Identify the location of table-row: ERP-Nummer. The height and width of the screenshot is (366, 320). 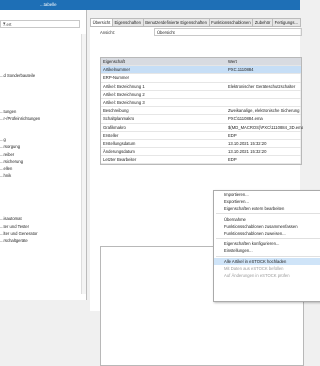
(201, 78).